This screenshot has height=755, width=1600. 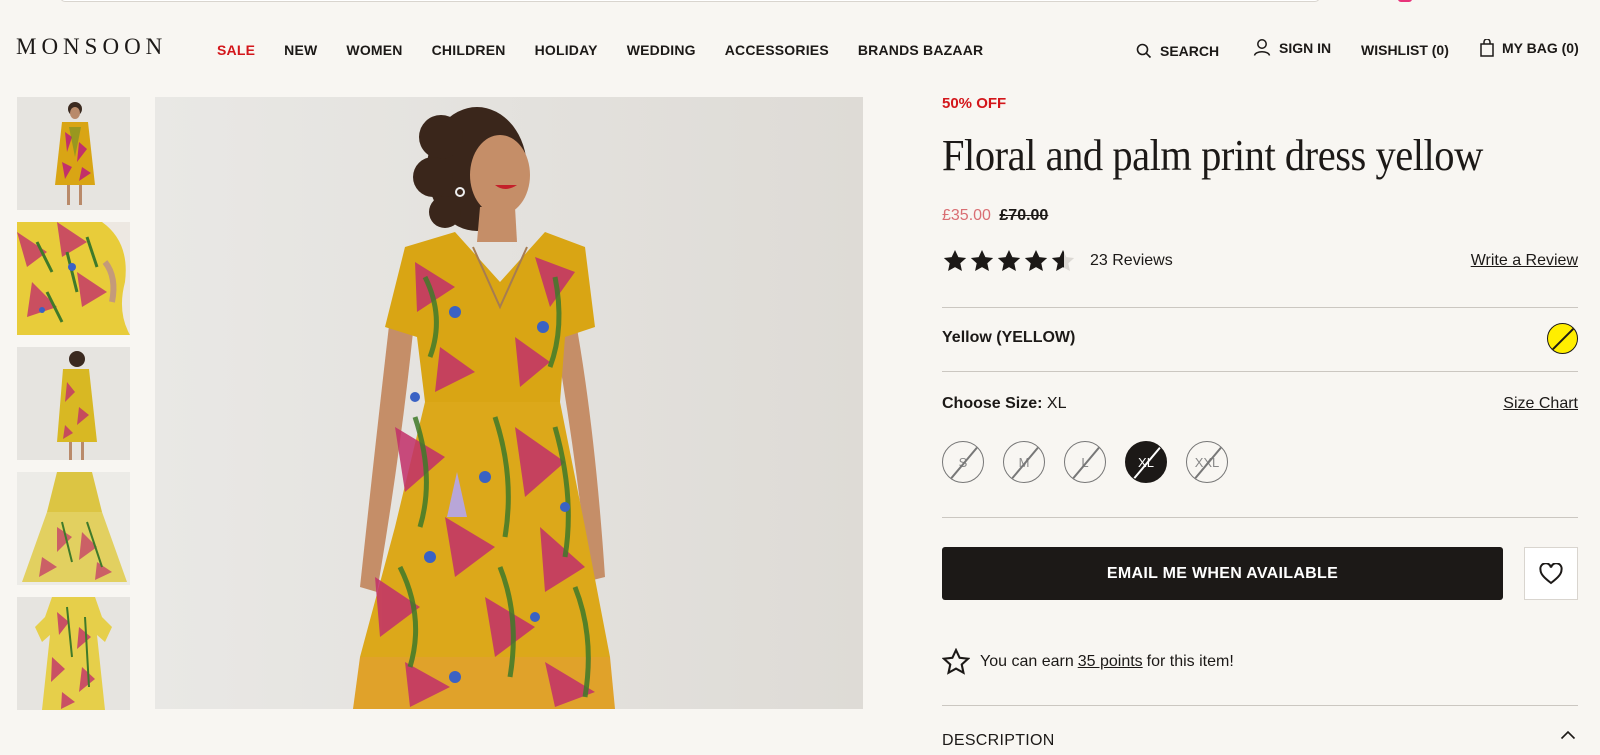 I want to click on product-title: Floral and palm print dress yellow, so click(x=1212, y=155).